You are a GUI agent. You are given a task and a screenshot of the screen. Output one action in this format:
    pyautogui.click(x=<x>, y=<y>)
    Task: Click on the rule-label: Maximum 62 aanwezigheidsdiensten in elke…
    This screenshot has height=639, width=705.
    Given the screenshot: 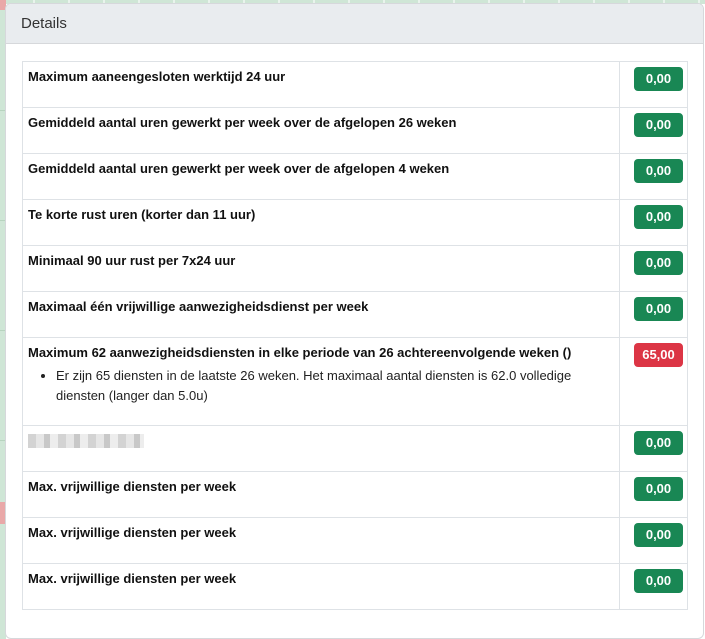 What is the action you would take?
    pyautogui.click(x=300, y=352)
    